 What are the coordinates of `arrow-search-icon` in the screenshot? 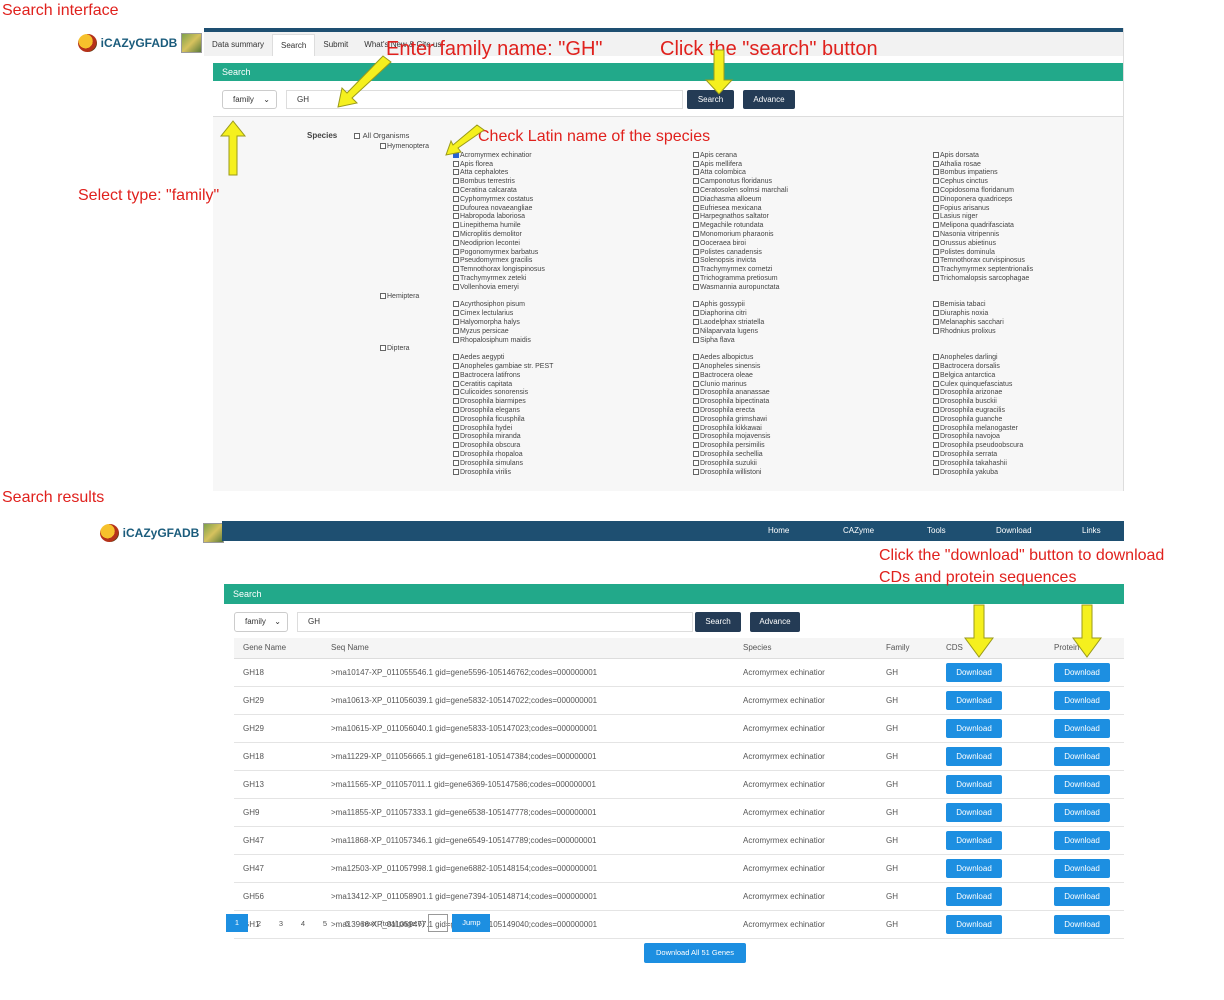 It's located at (719, 72).